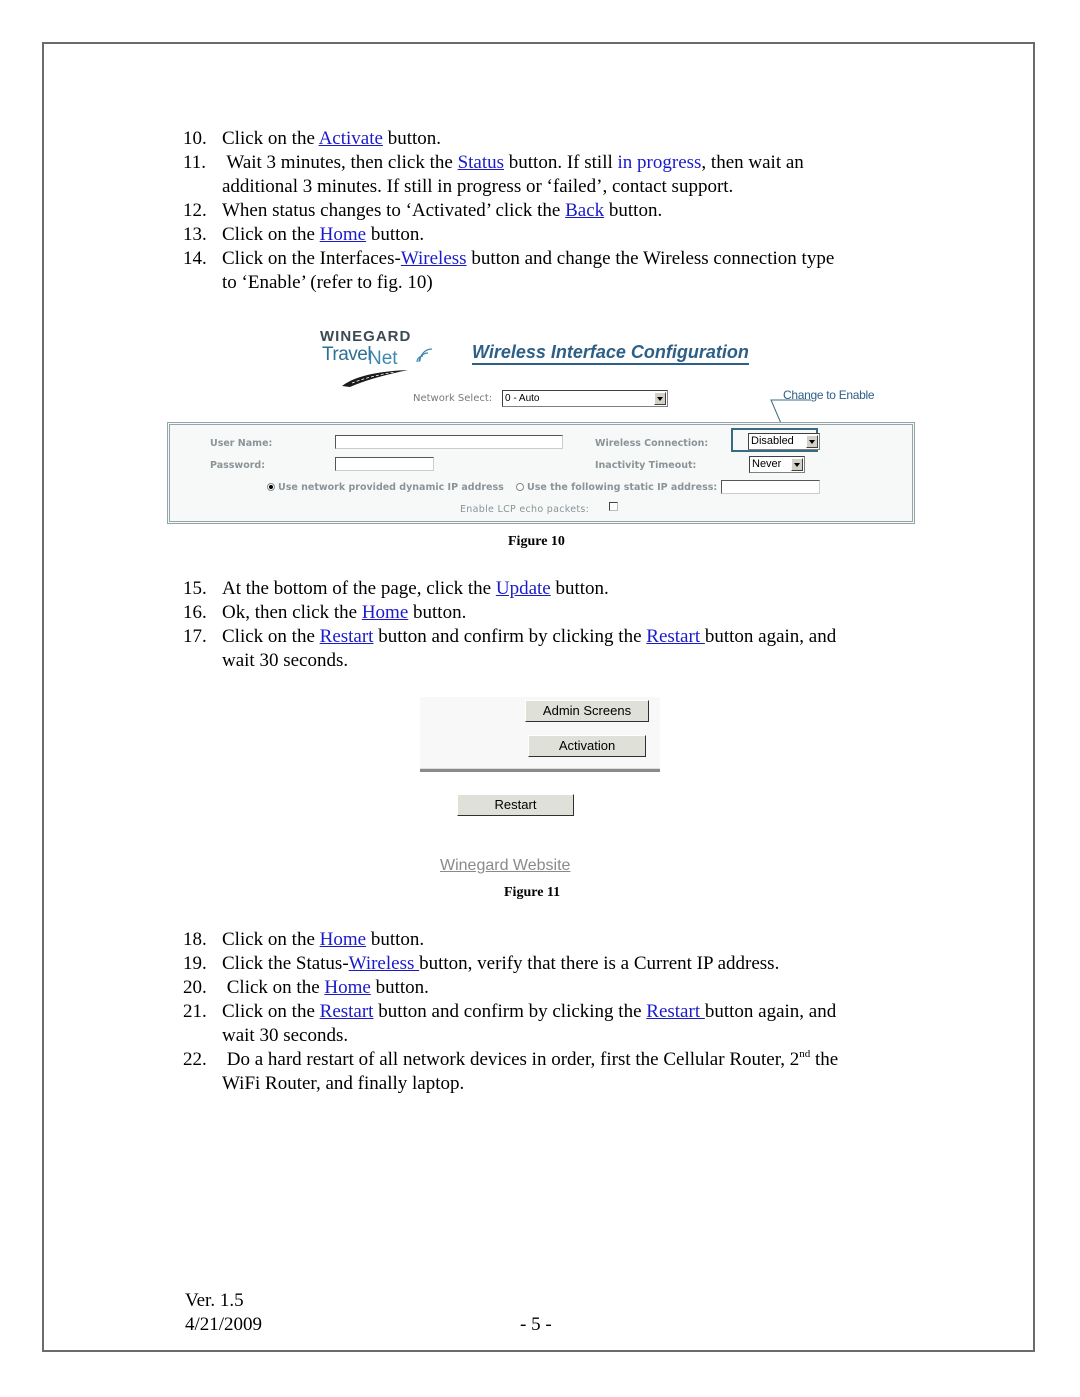 Image resolution: width=1080 pixels, height=1397 pixels. I want to click on step-link-back: Back, so click(584, 210).